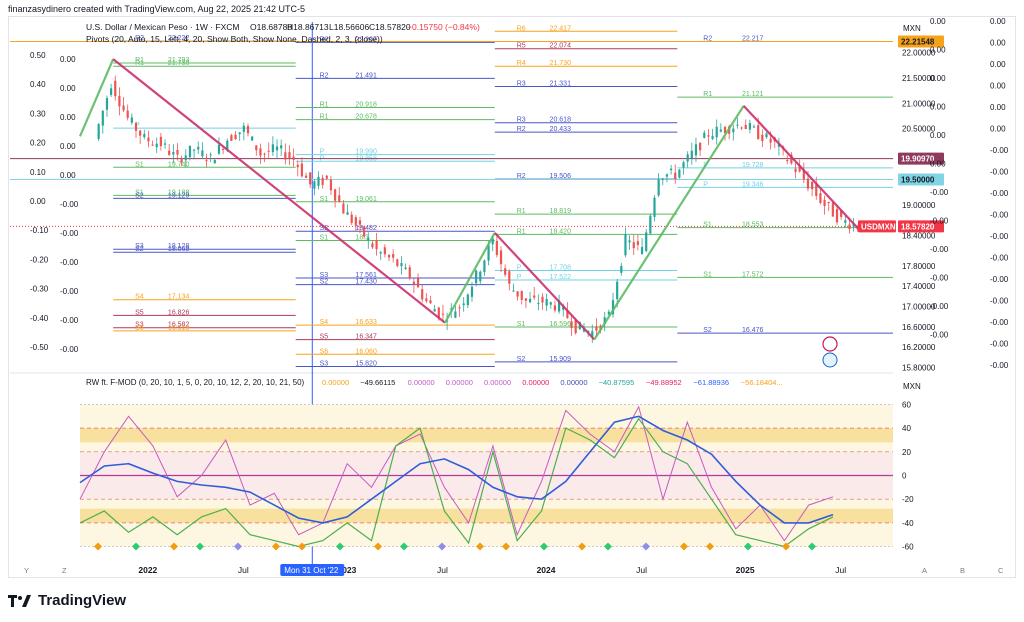  Describe the element at coordinates (912, 386) in the screenshot. I see `osc-axis-currency: MXN` at that location.